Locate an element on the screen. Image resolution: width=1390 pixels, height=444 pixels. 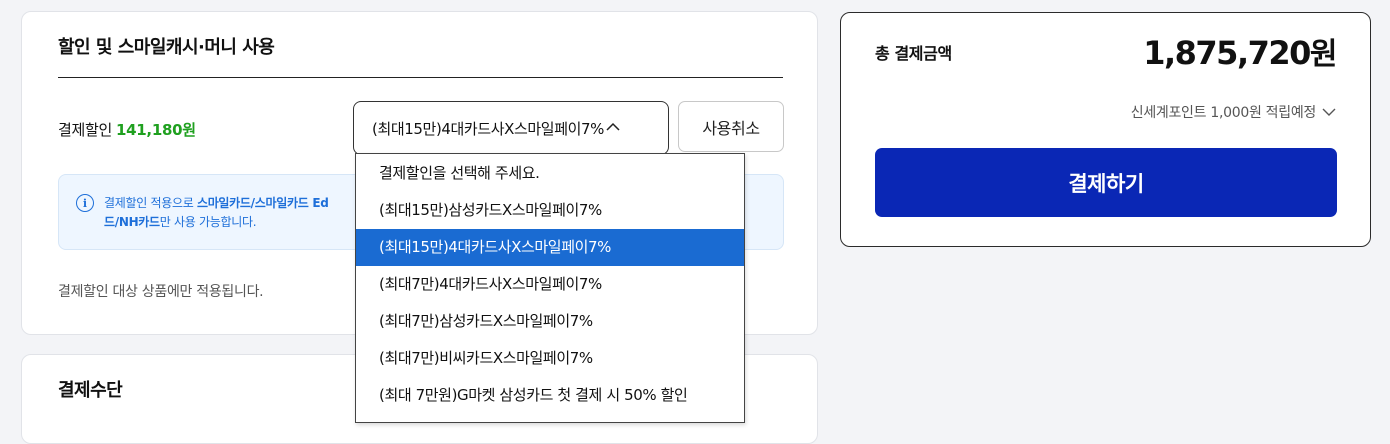
total-label: 총 결제금액 is located at coordinates (913, 53).